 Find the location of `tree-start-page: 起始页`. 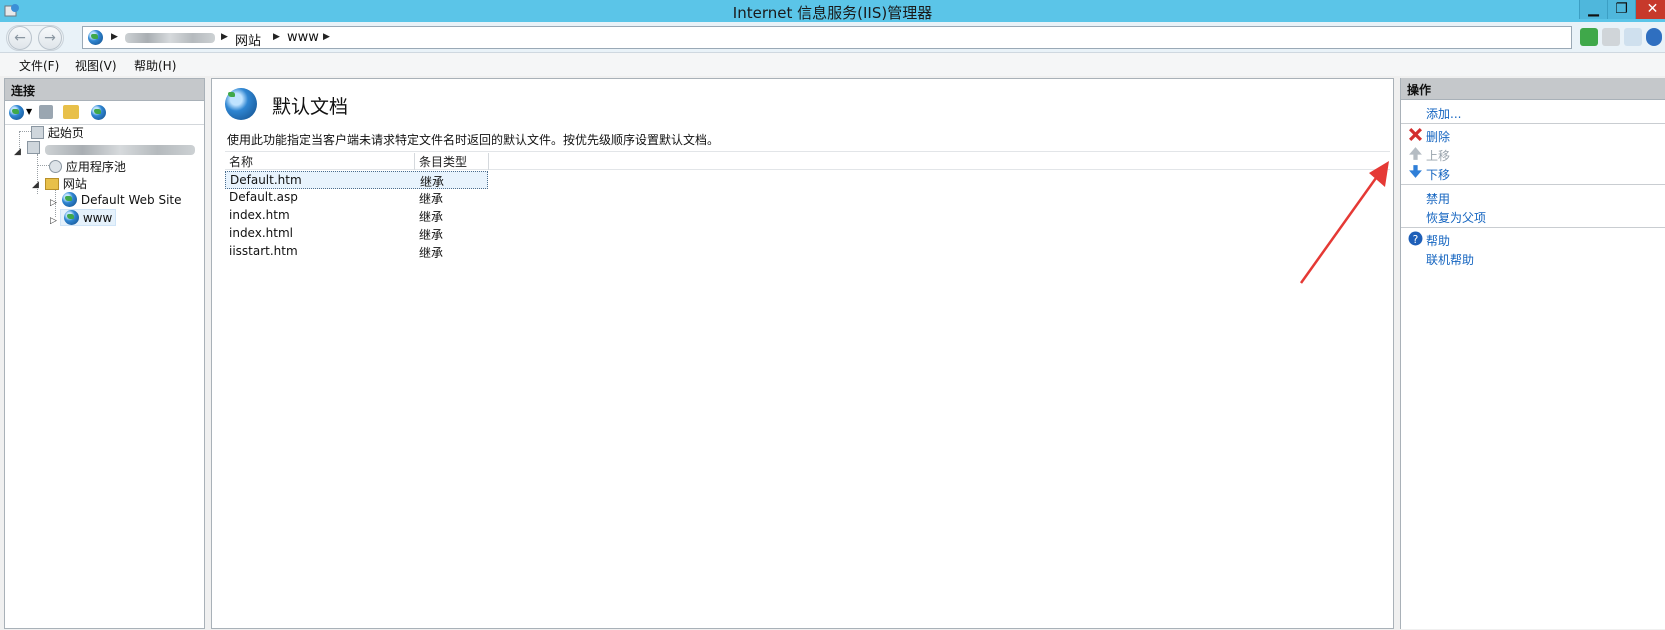

tree-start-page: 起始页 is located at coordinates (57, 132).